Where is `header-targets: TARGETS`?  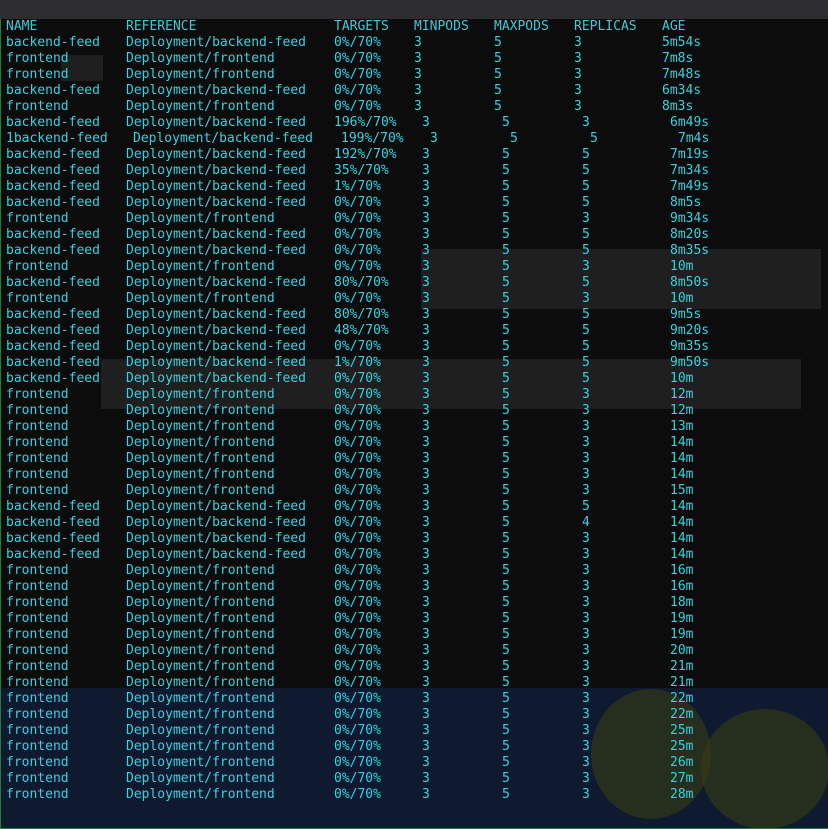 header-targets: TARGETS is located at coordinates (361, 26).